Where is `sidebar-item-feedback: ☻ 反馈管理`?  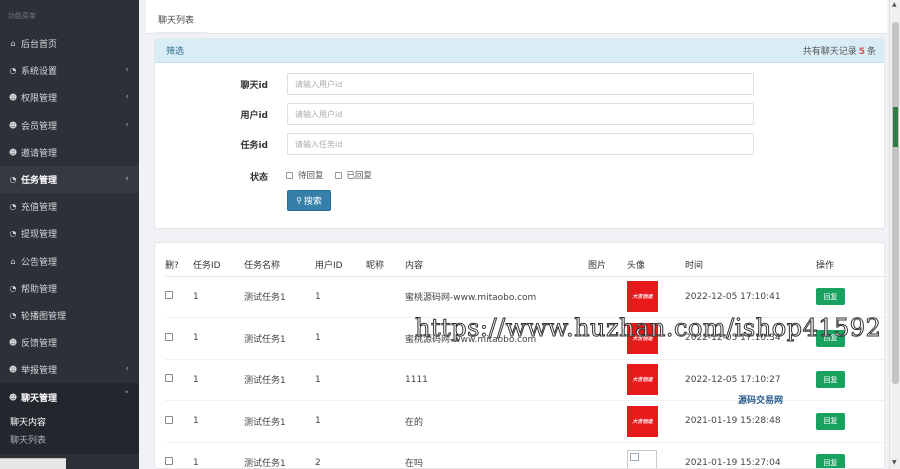 sidebar-item-feedback: ☻ 反馈管理 is located at coordinates (69, 342).